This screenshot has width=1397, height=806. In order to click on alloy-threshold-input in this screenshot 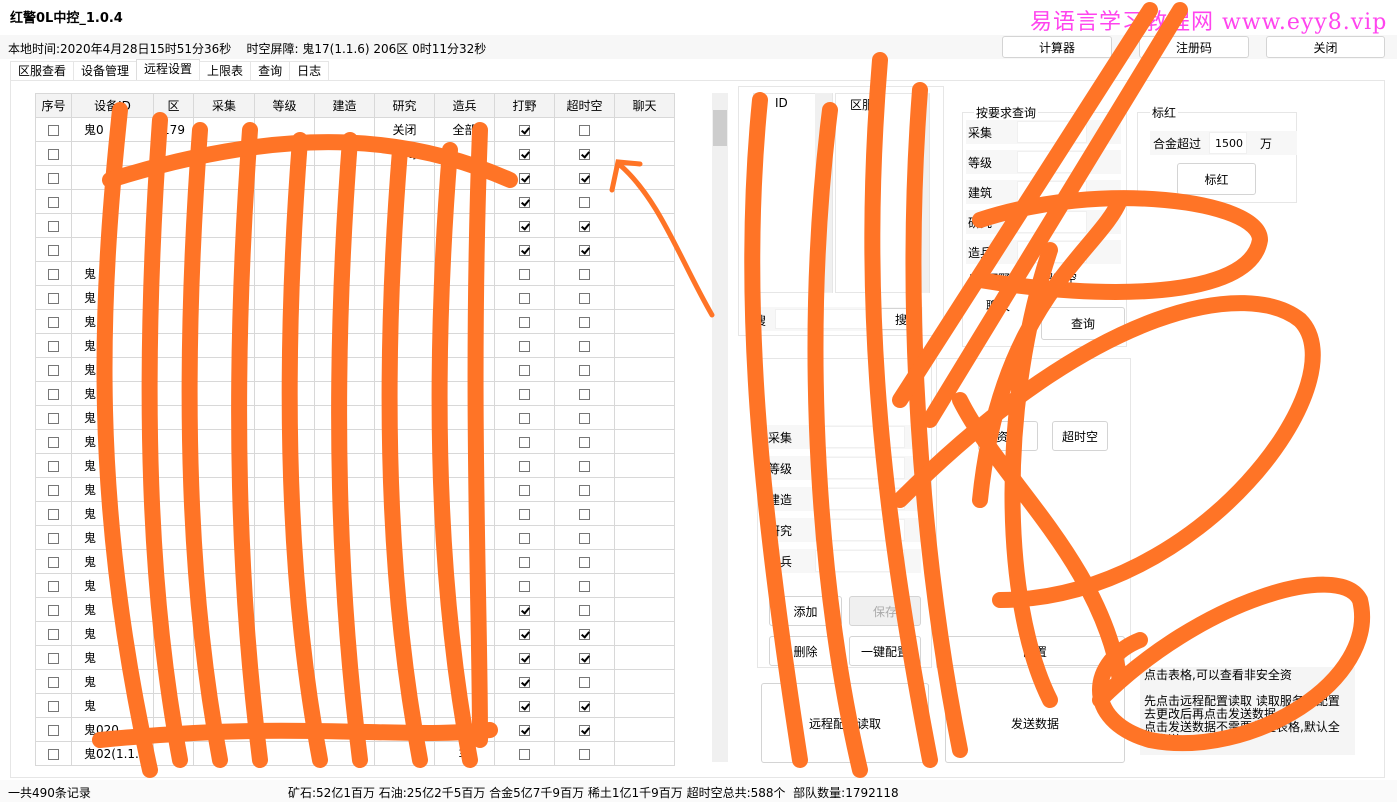, I will do `click(1228, 143)`.